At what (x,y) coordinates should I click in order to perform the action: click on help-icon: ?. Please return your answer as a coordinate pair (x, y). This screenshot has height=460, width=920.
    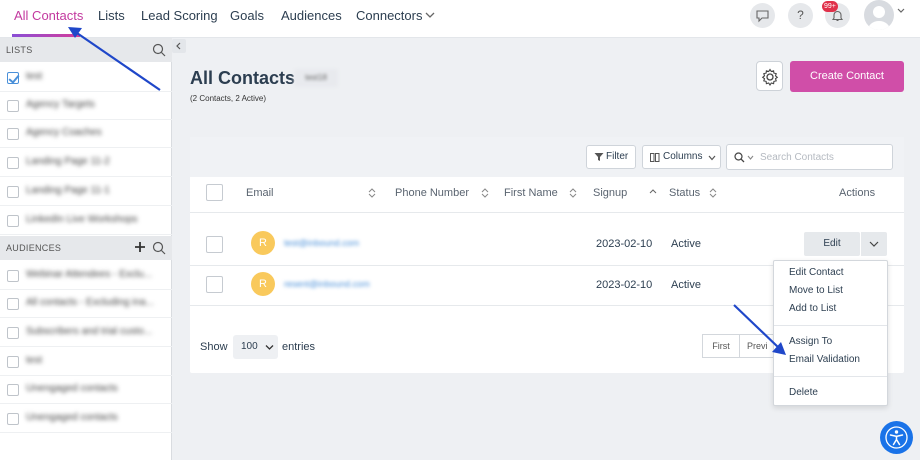
    Looking at the image, I should click on (800, 15).